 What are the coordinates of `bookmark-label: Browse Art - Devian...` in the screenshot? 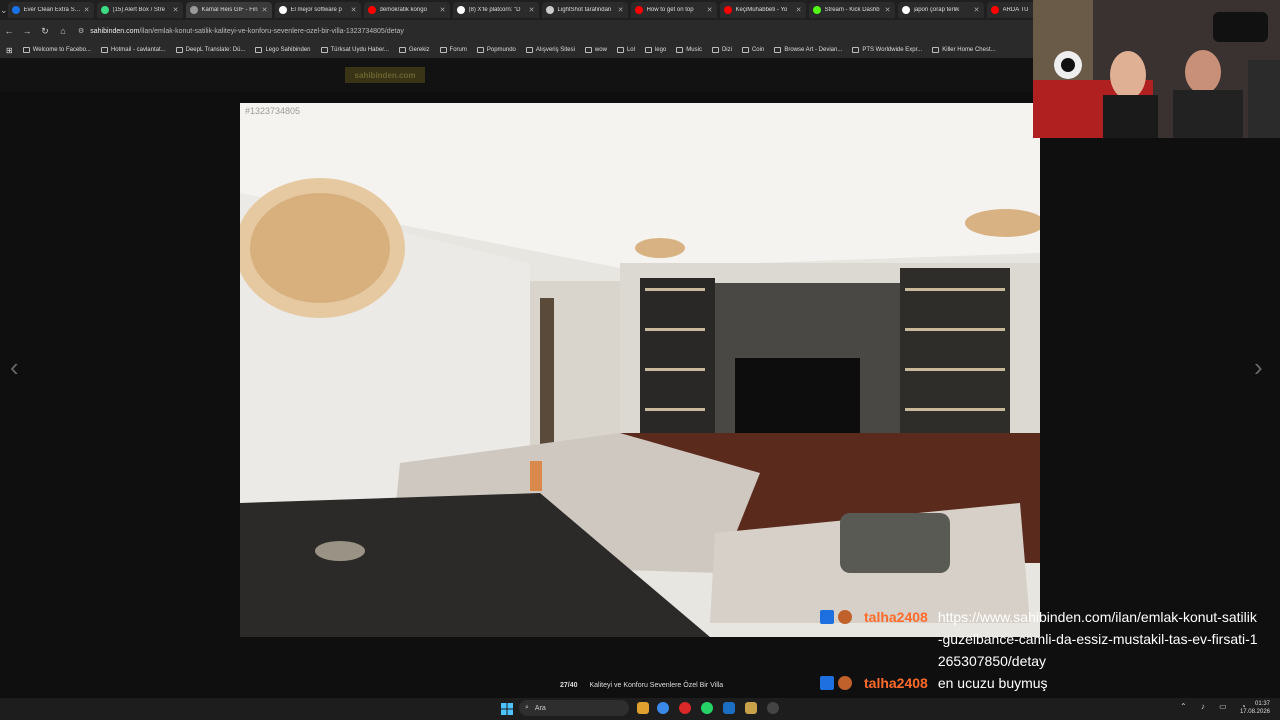 It's located at (813, 50).